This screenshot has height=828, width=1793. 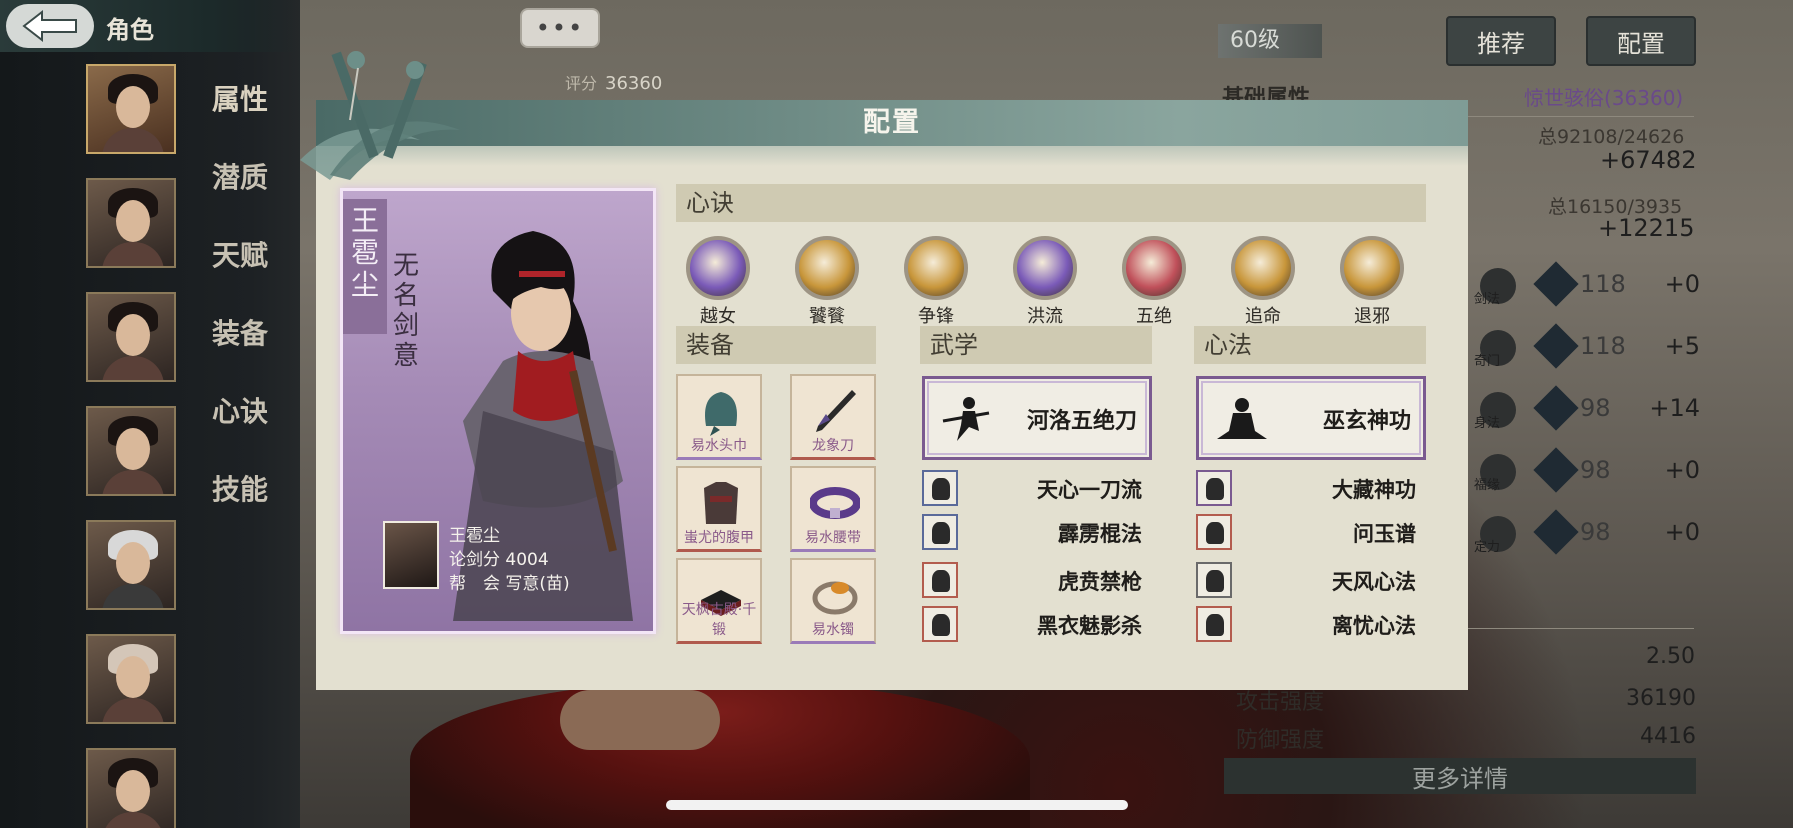 What do you see at coordinates (966, 419) in the screenshot?
I see `swordsman-icon` at bounding box center [966, 419].